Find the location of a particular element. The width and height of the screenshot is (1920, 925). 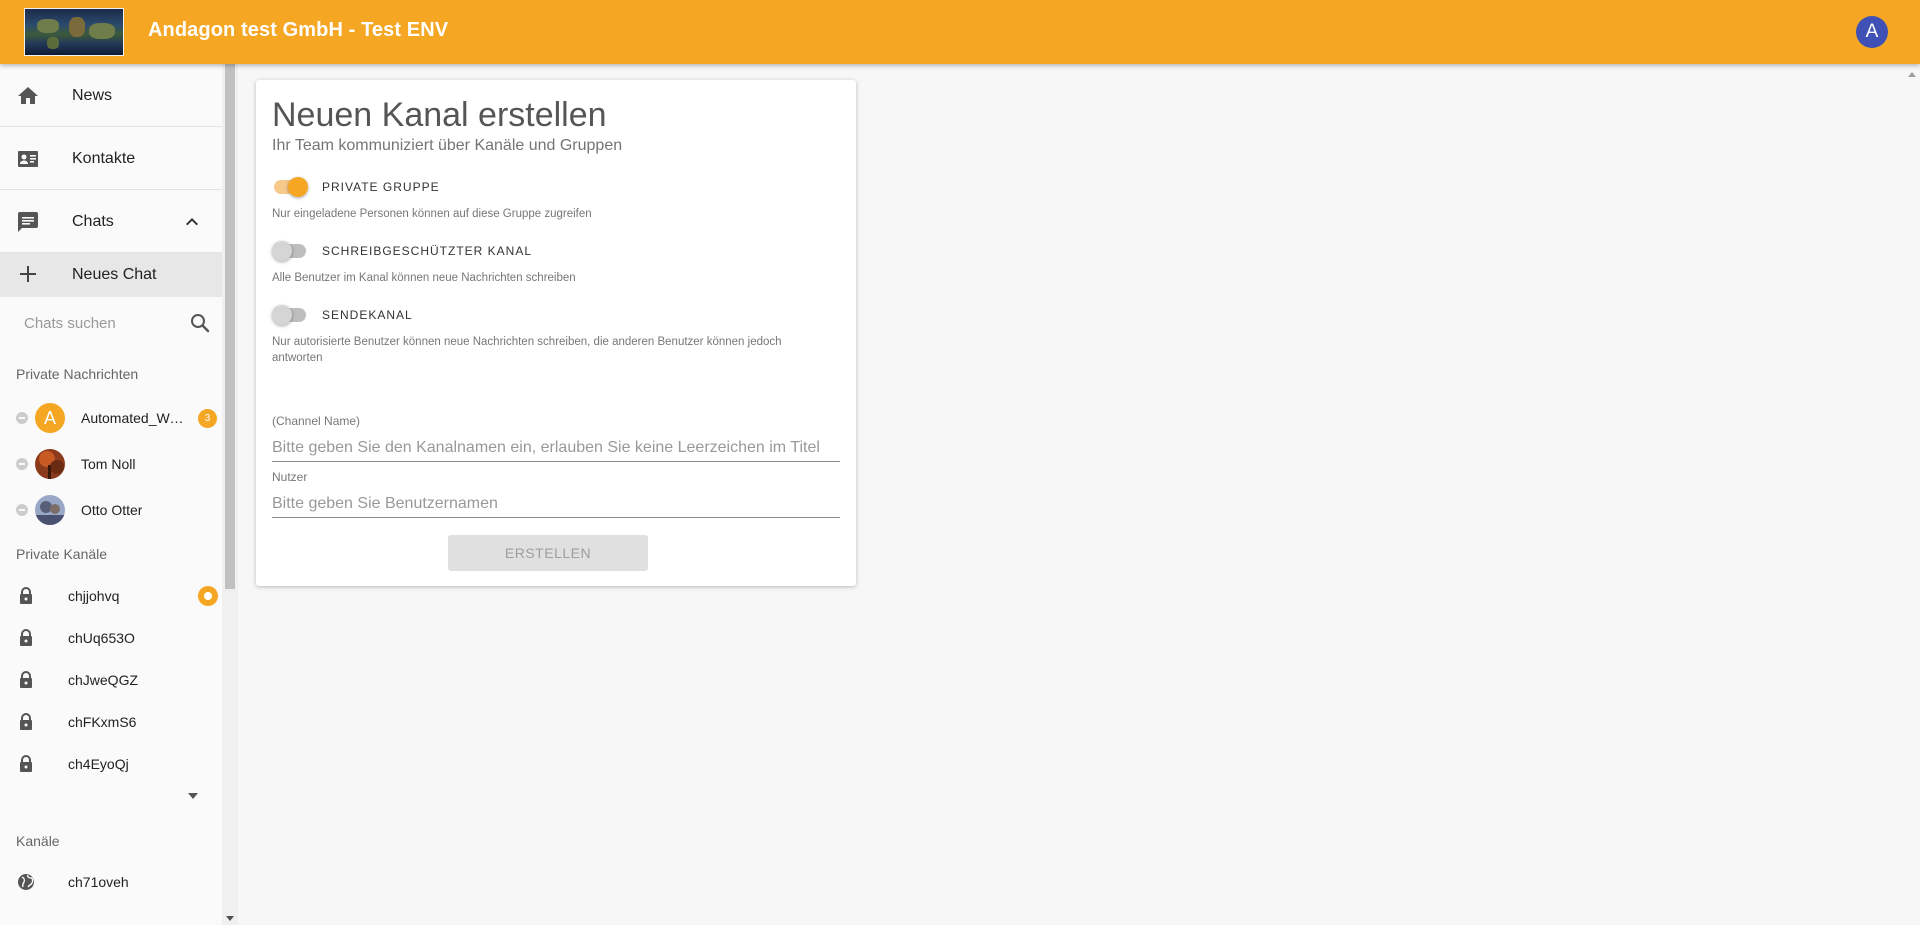

new-chat-button: Neues Chat is located at coordinates (111, 275).